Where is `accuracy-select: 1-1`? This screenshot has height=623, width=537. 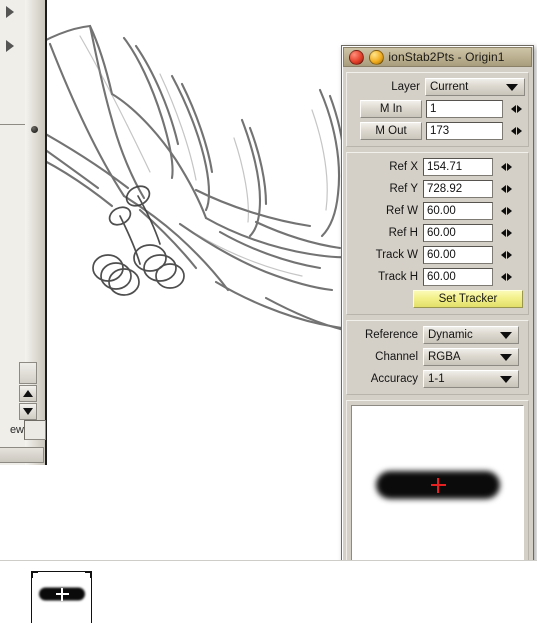 accuracy-select: 1-1 is located at coordinates (471, 379).